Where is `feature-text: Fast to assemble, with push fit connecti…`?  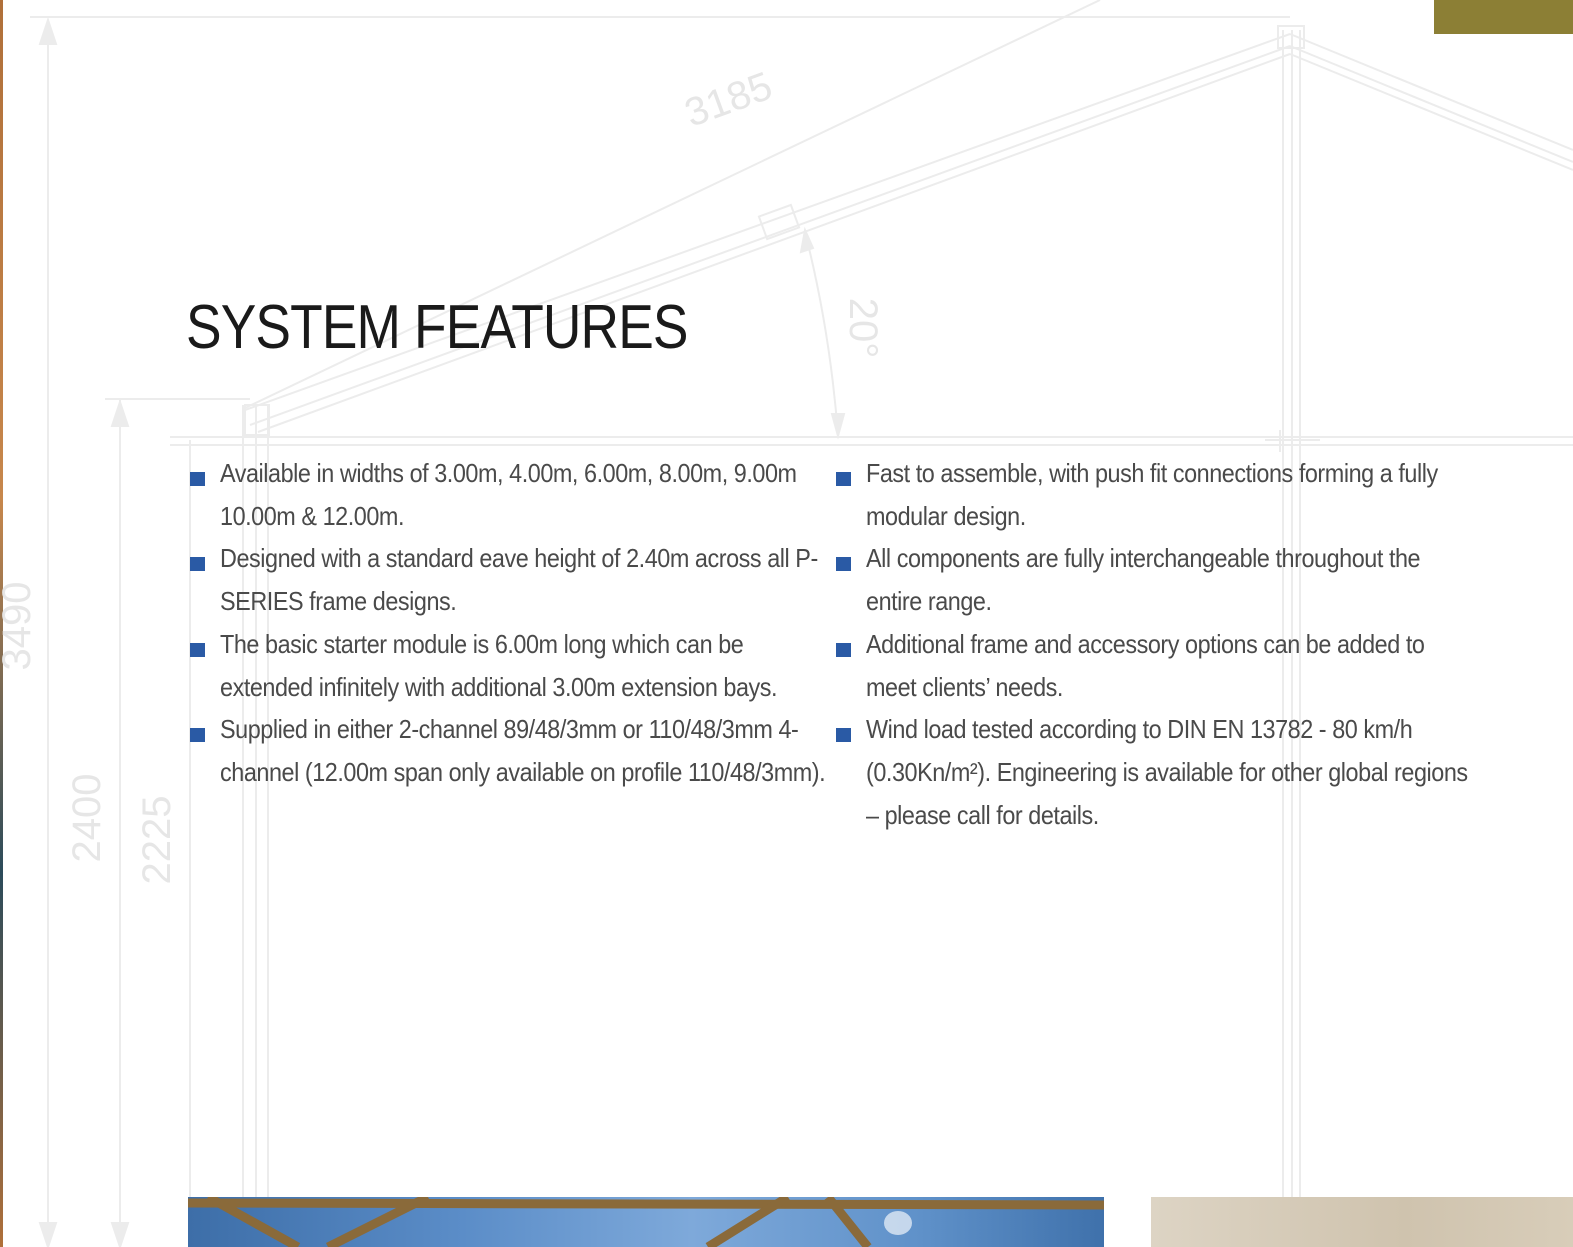 feature-text: Fast to assemble, with push fit connecti… is located at coordinates (1152, 494).